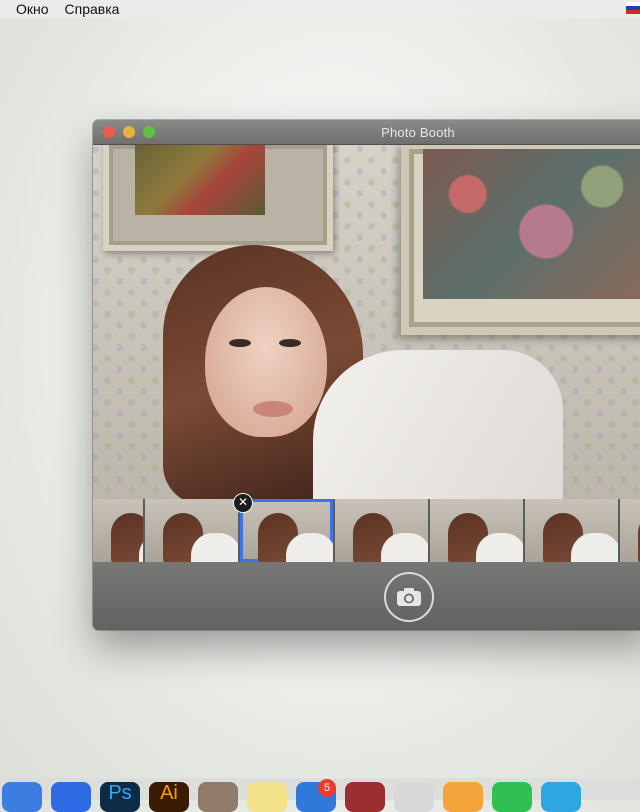  I want to click on lips, so click(273, 409).